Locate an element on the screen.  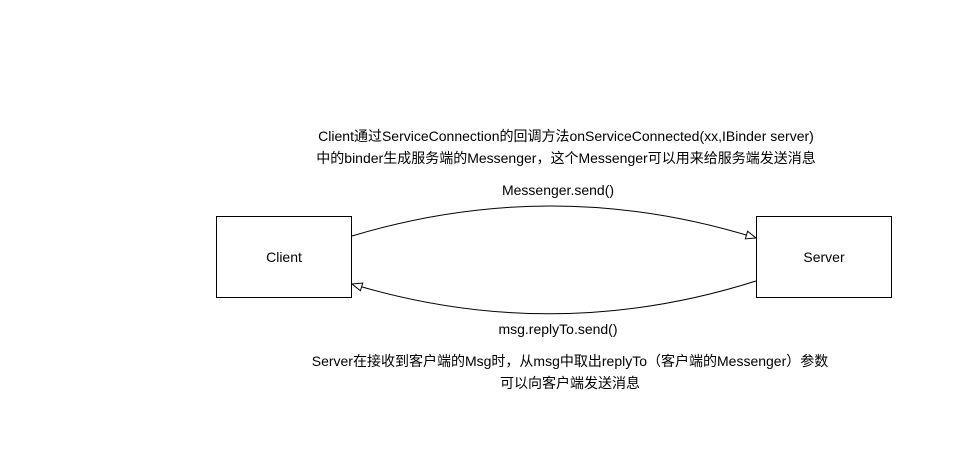
client-node: Client is located at coordinates (284, 257).